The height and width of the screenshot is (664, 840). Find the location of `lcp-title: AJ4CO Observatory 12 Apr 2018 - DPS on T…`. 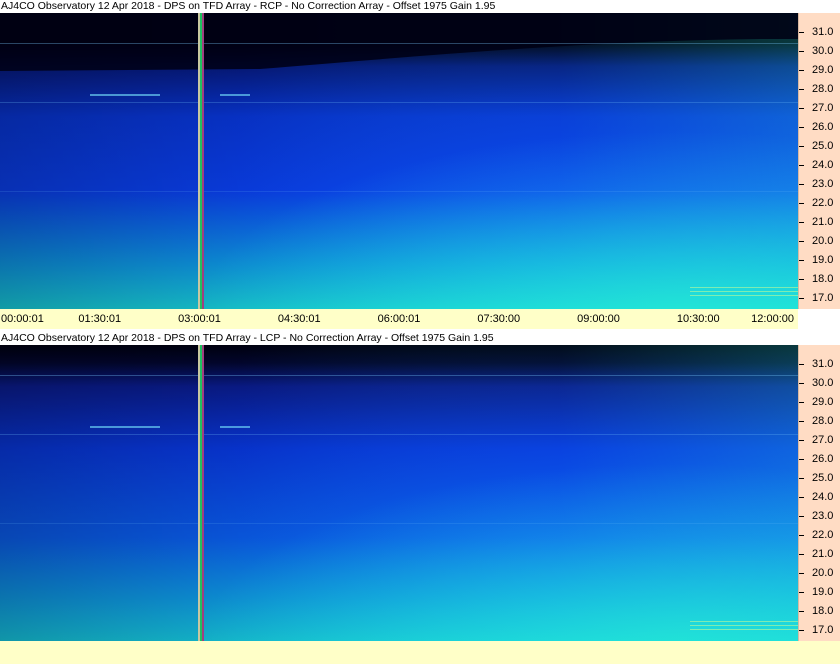

lcp-title: AJ4CO Observatory 12 Apr 2018 - DPS on T… is located at coordinates (399, 338).